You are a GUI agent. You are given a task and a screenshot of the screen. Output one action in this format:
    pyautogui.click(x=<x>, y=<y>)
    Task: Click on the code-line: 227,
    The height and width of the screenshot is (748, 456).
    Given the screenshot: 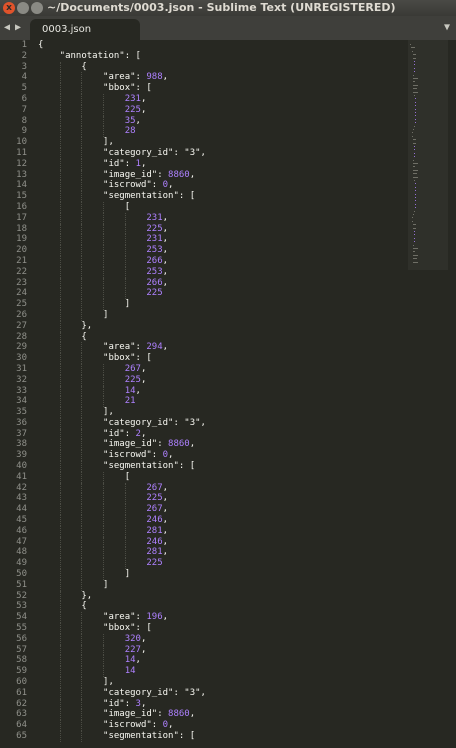 What is the action you would take?
    pyautogui.click(x=218, y=650)
    